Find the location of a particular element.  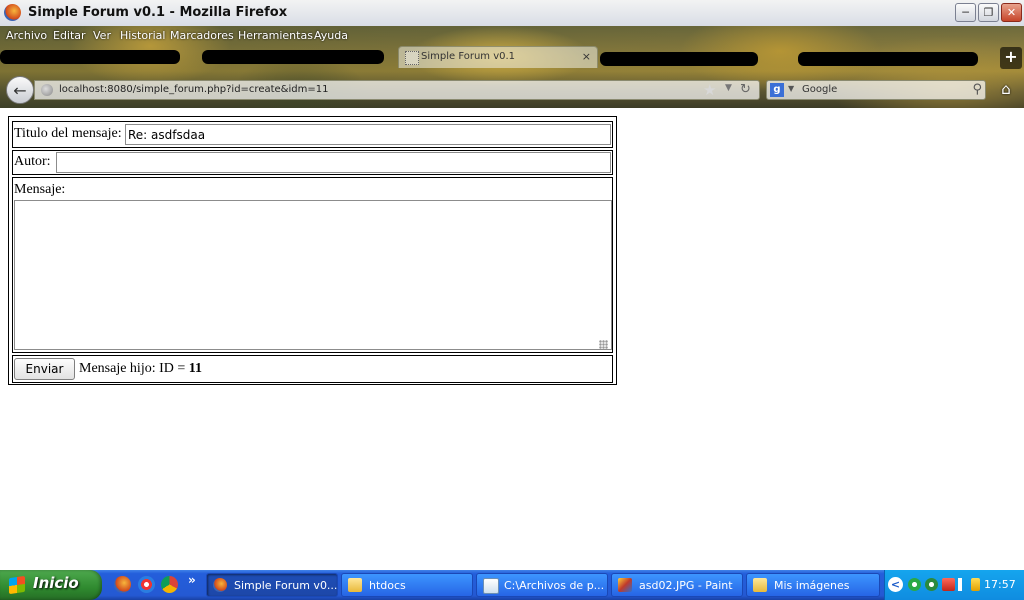

menu-historial: Historial is located at coordinates (142, 35).